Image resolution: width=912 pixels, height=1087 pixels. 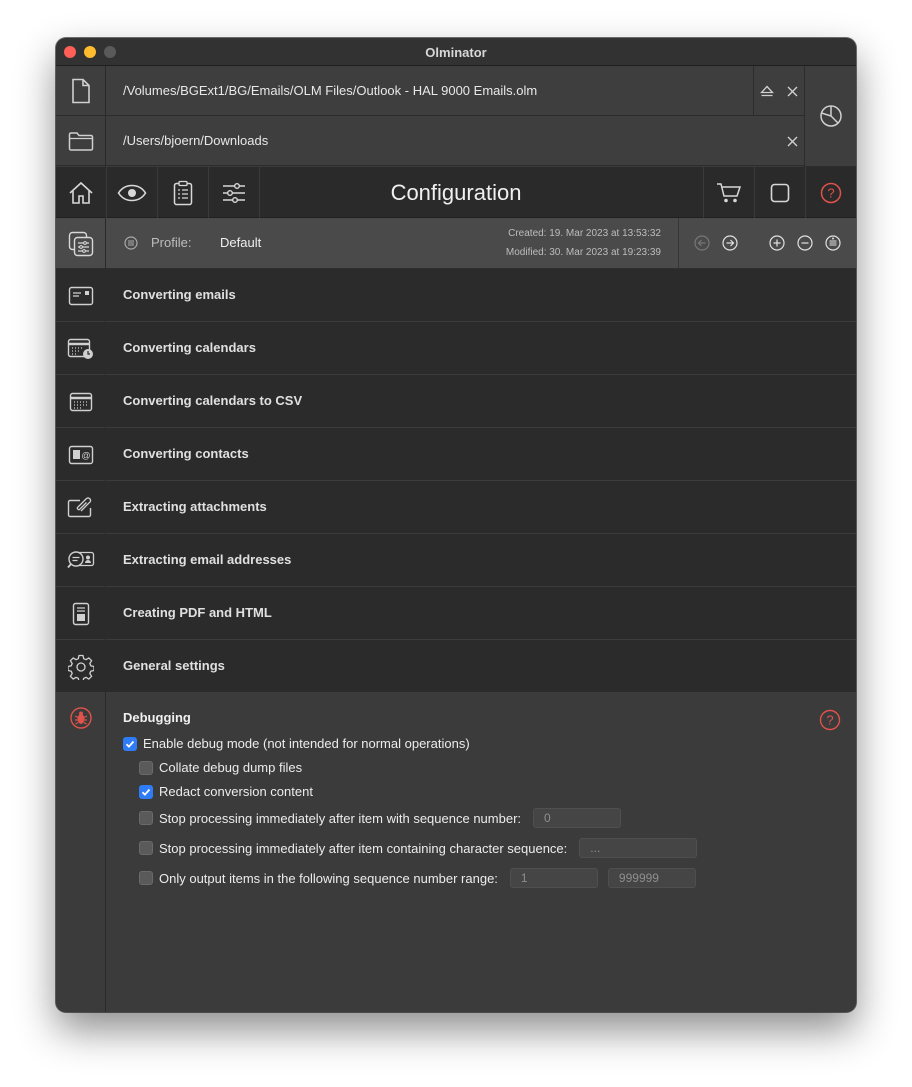 I want to click on destination-path-row: /Users/bjoern/Downloads, so click(x=430, y=141).